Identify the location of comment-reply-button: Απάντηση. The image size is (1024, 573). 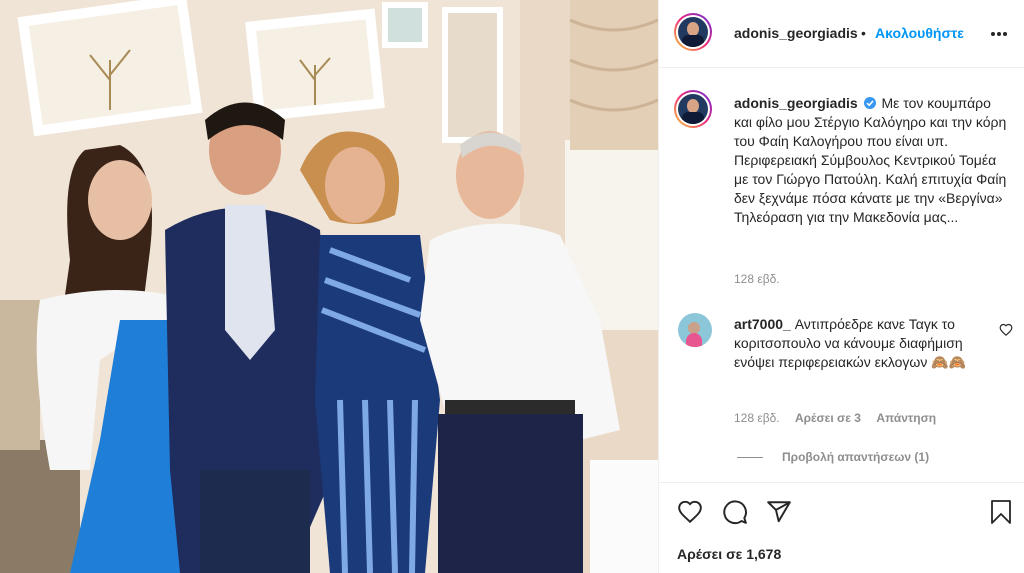
(906, 418).